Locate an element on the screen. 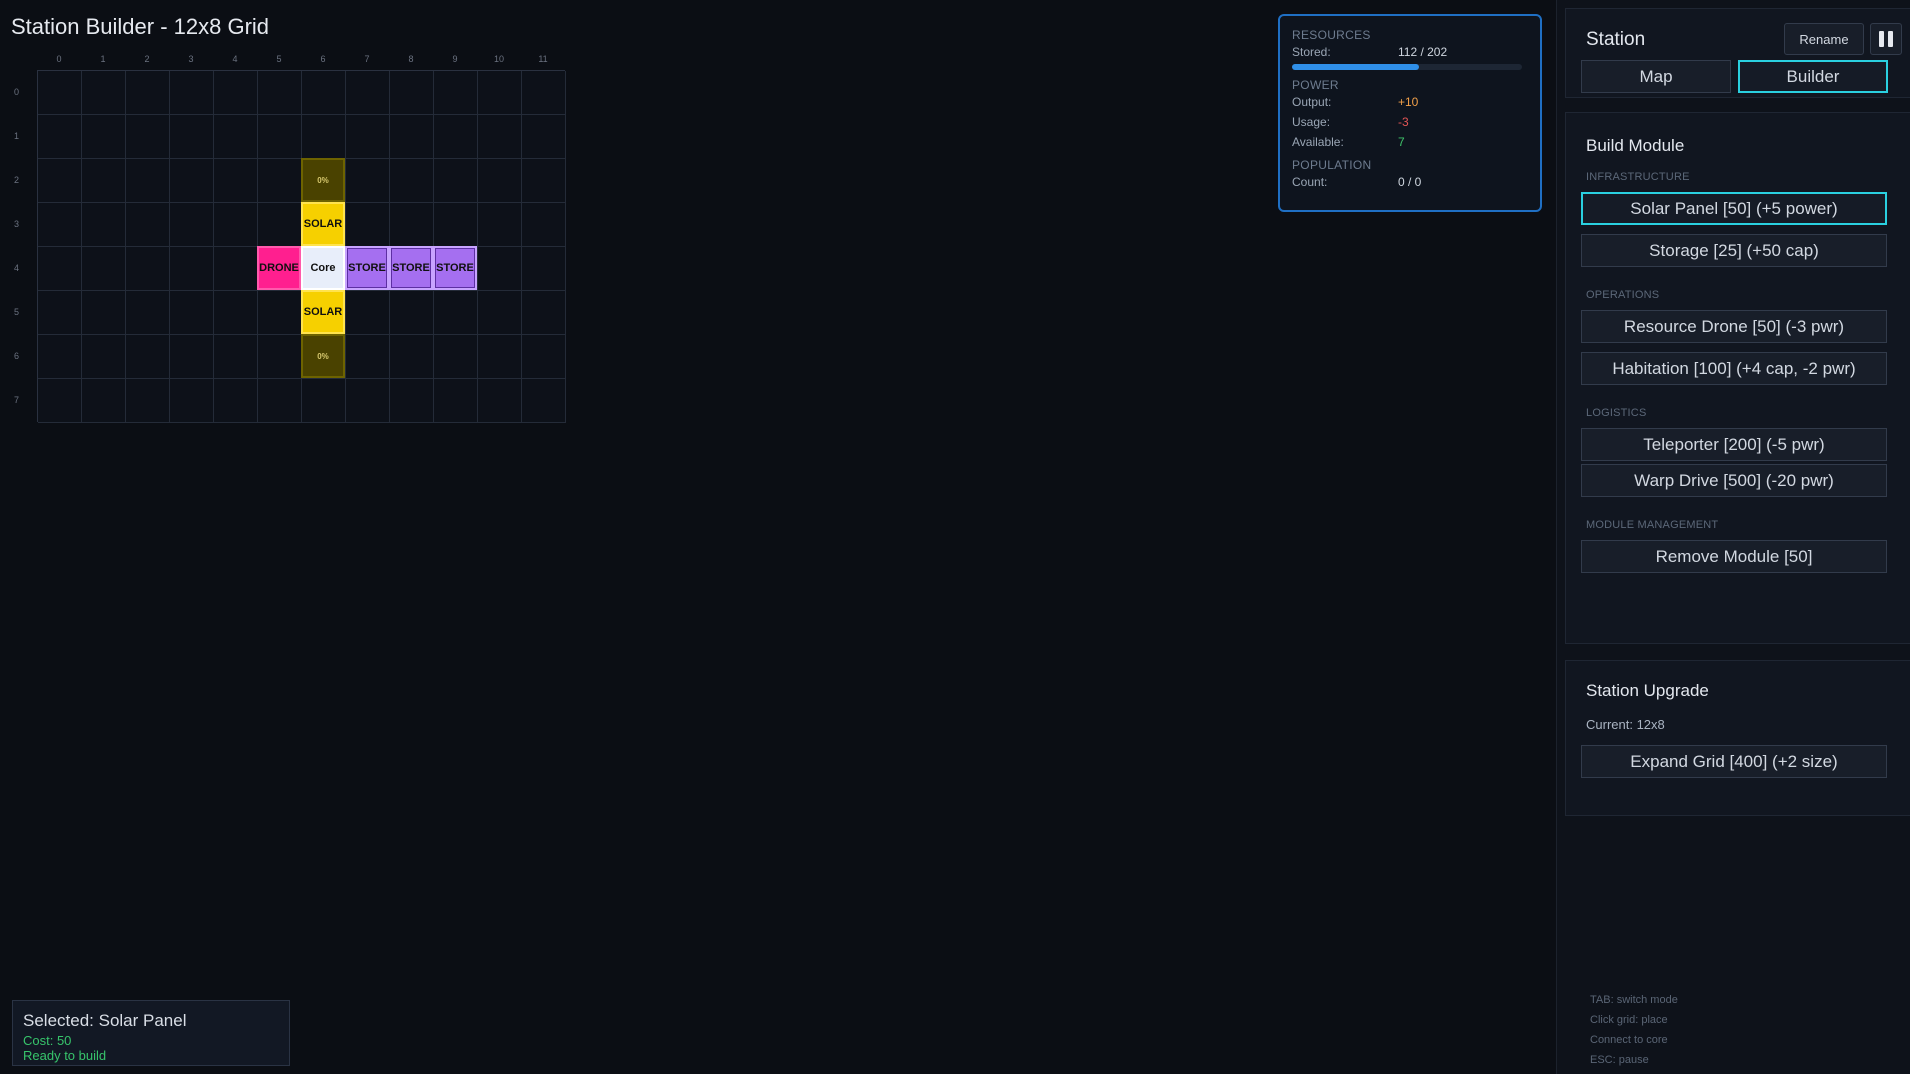 This screenshot has height=1074, width=1910. habitation-button: Habitation [100] (+4 cap, -2 pwr) is located at coordinates (1734, 368).